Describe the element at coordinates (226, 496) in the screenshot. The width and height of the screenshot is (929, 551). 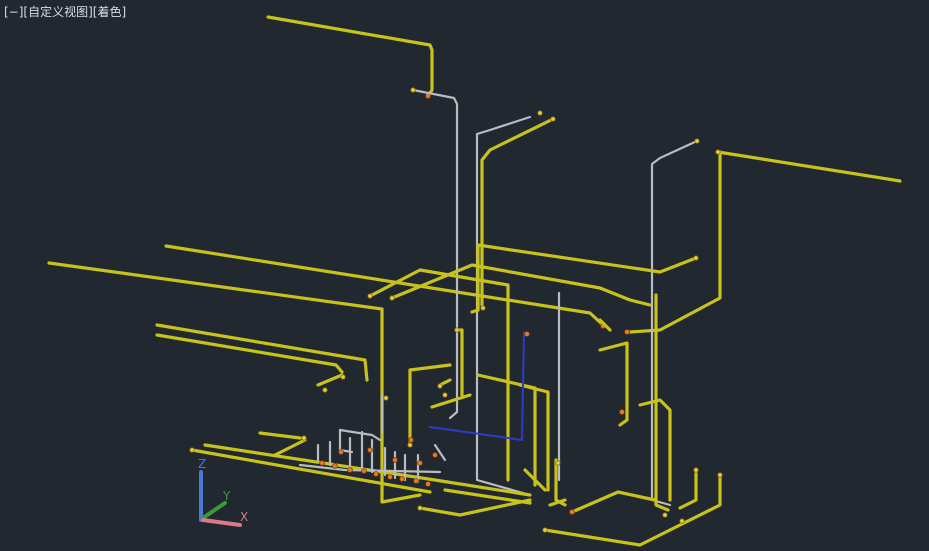
I see `ucs-y-label: Y` at that location.